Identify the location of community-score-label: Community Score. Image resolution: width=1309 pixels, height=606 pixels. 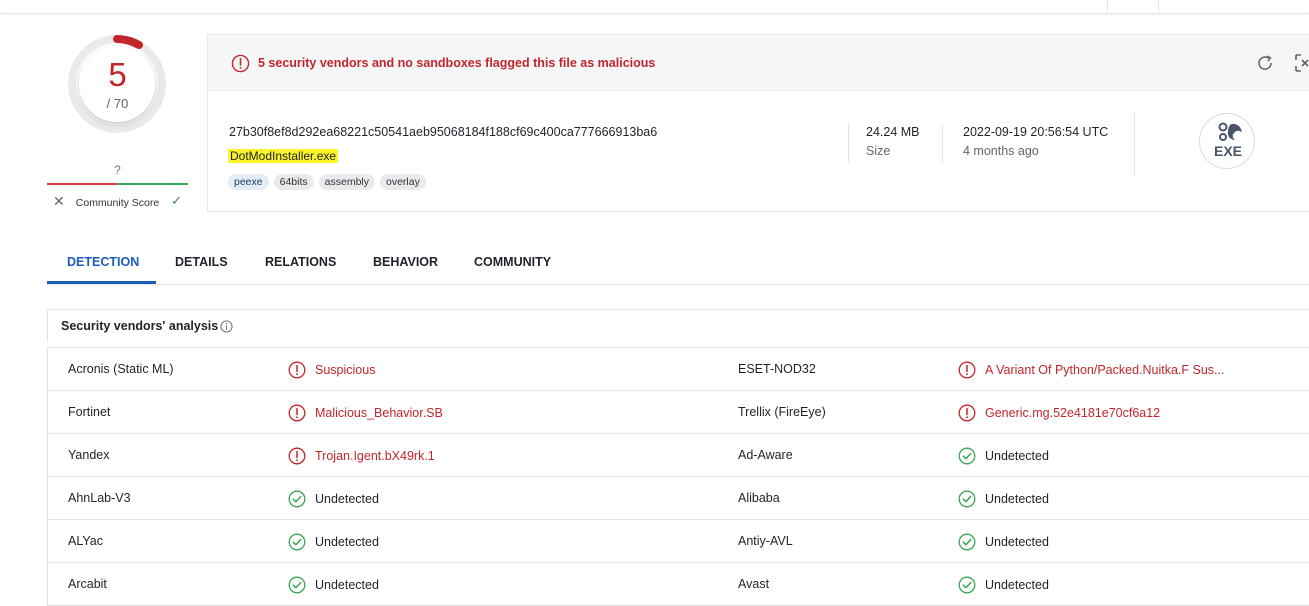
(117, 203).